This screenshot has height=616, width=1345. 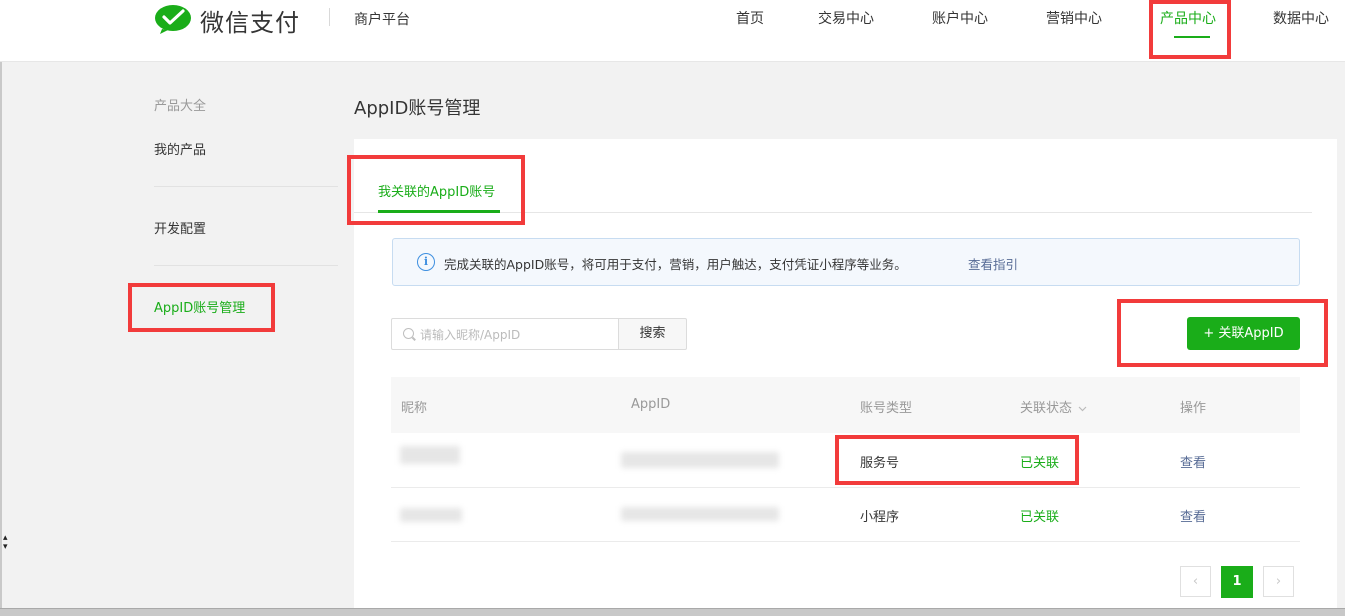 What do you see at coordinates (672, 31) in the screenshot?
I see `top-navigation-bar: 微信支付 商户平台 首页 交易中心 账户中心 营销中心 产品中心 数据中心` at bounding box center [672, 31].